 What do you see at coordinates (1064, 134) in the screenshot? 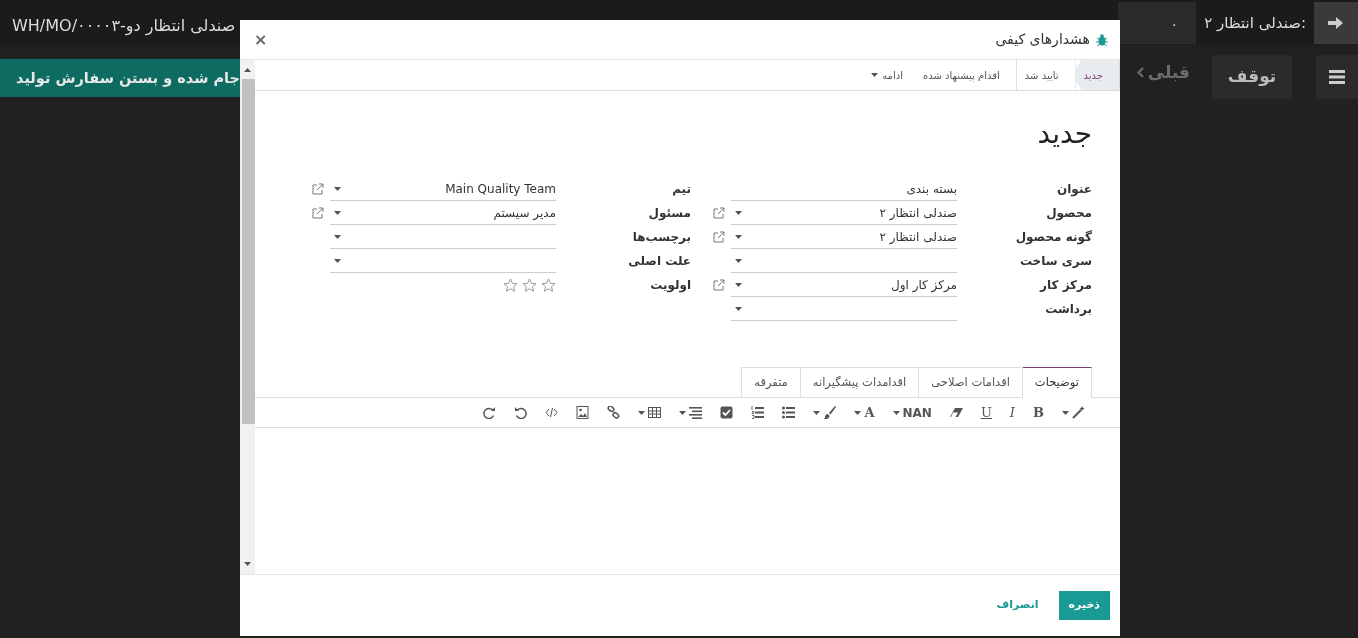
I see `record-title: جدید` at bounding box center [1064, 134].